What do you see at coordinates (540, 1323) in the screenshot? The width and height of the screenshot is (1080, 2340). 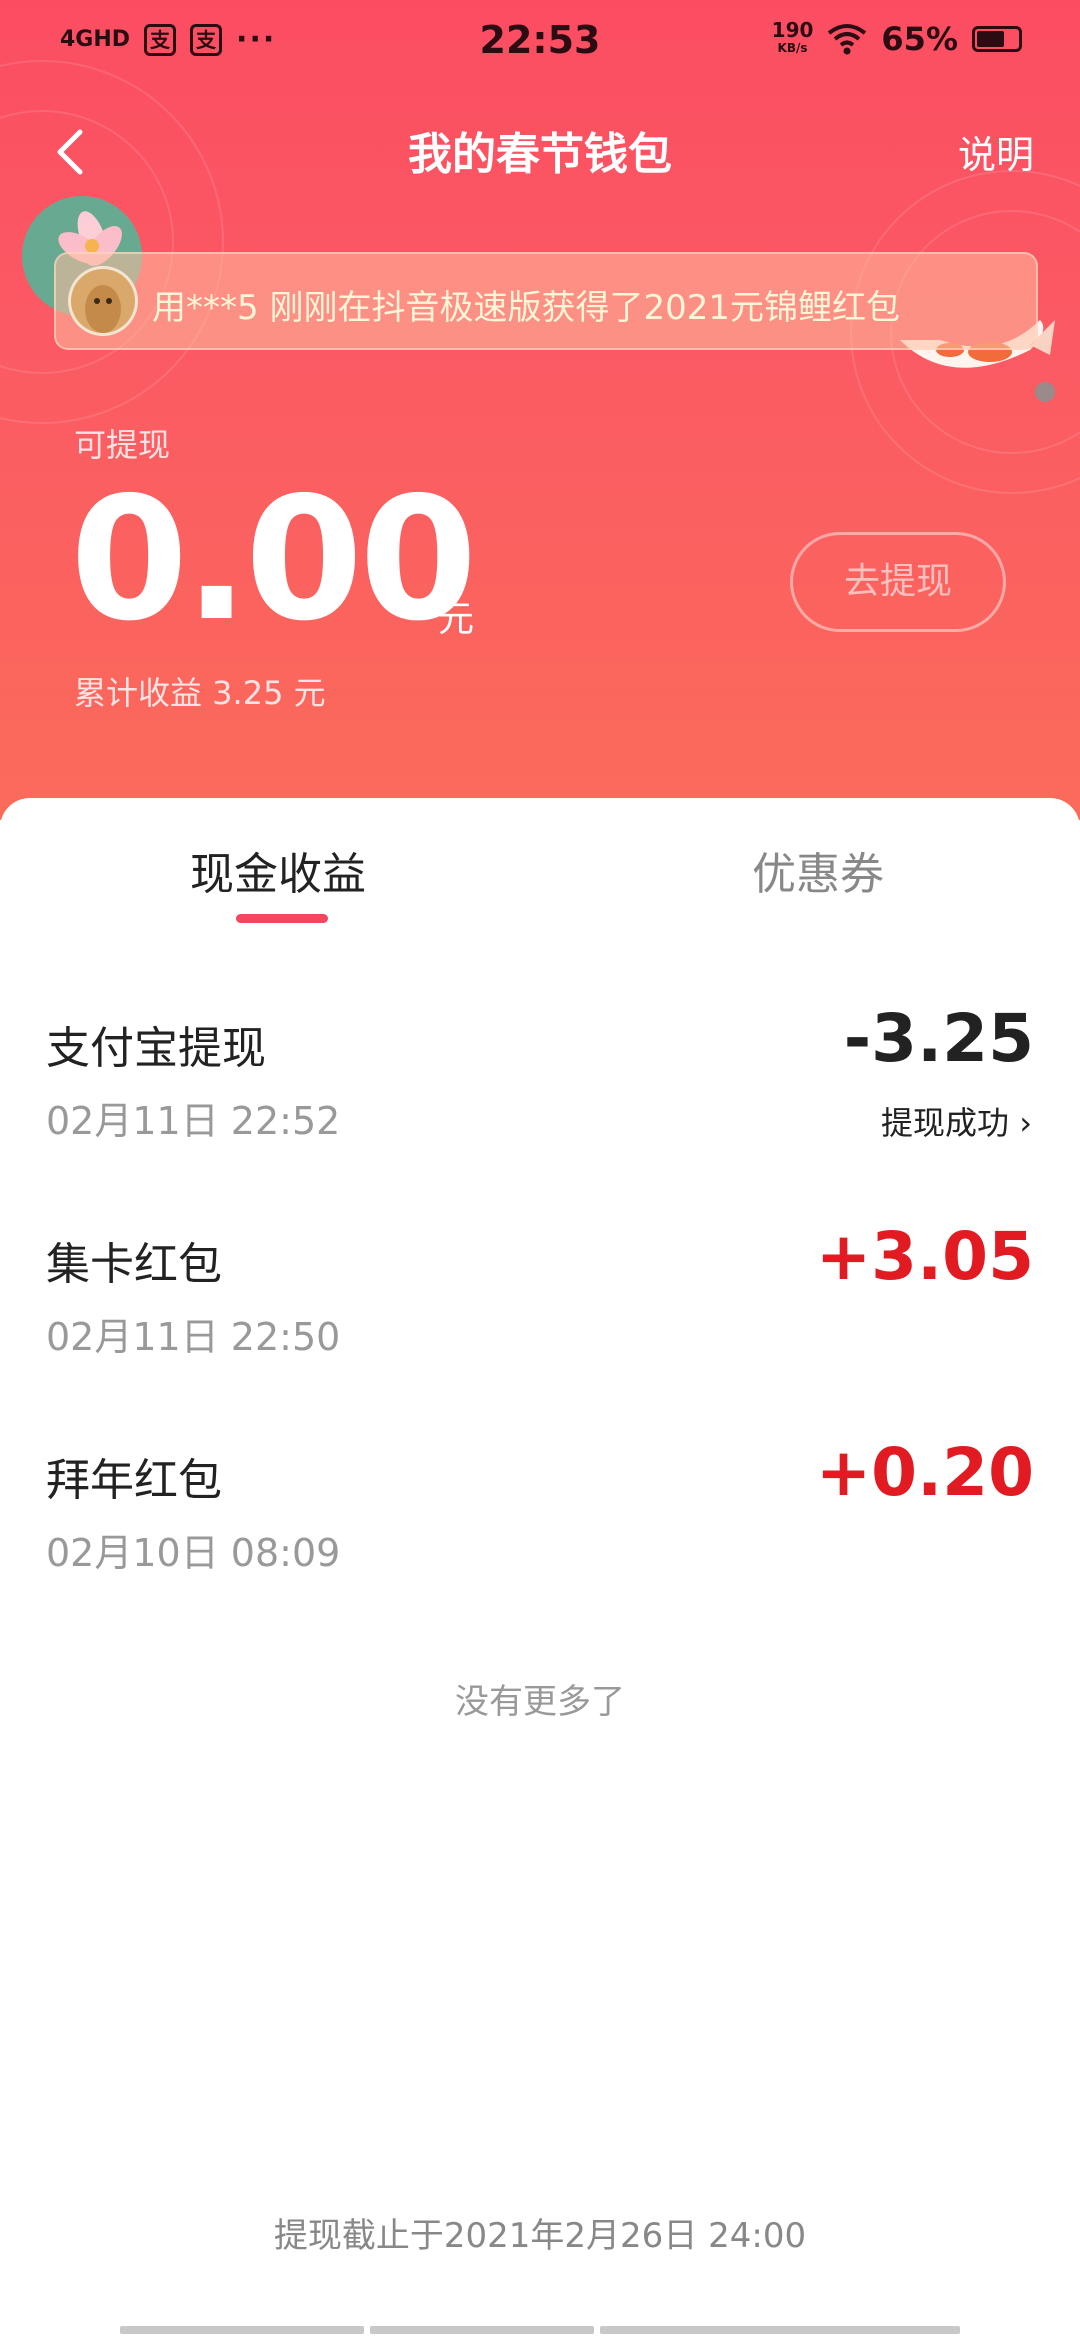 I see `list-item: 集卡红包 02月11日 22:50 +3.05` at bounding box center [540, 1323].